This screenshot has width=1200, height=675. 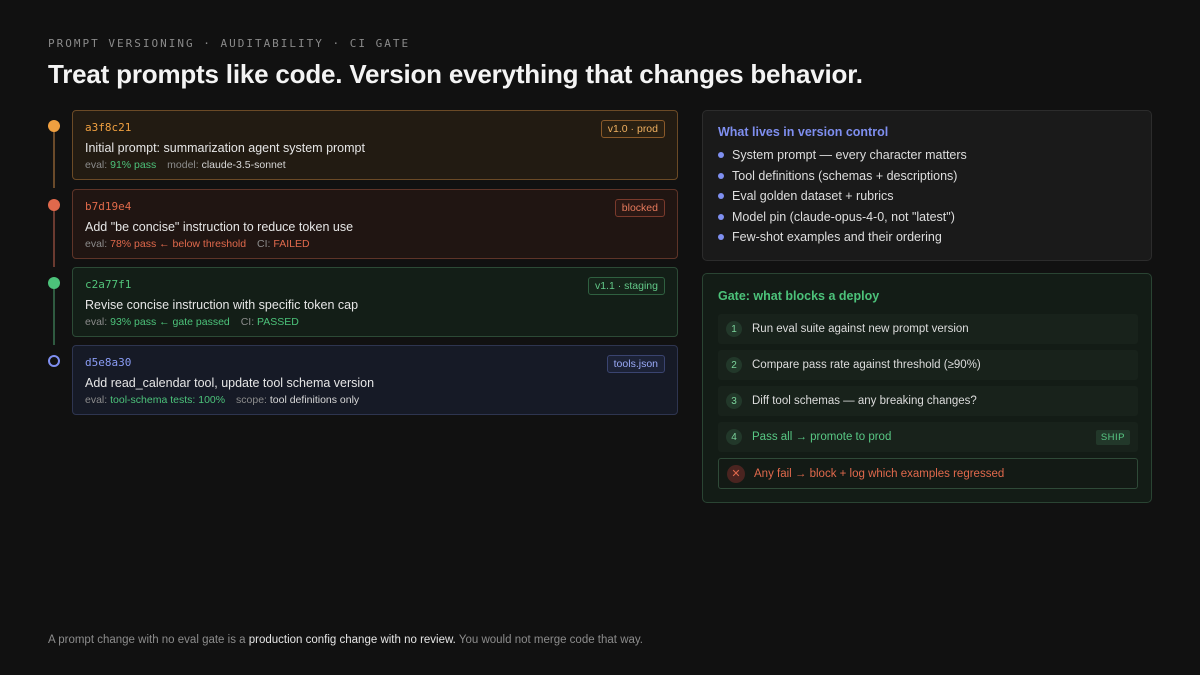 What do you see at coordinates (734, 329) in the screenshot?
I see `step-number: 1` at bounding box center [734, 329].